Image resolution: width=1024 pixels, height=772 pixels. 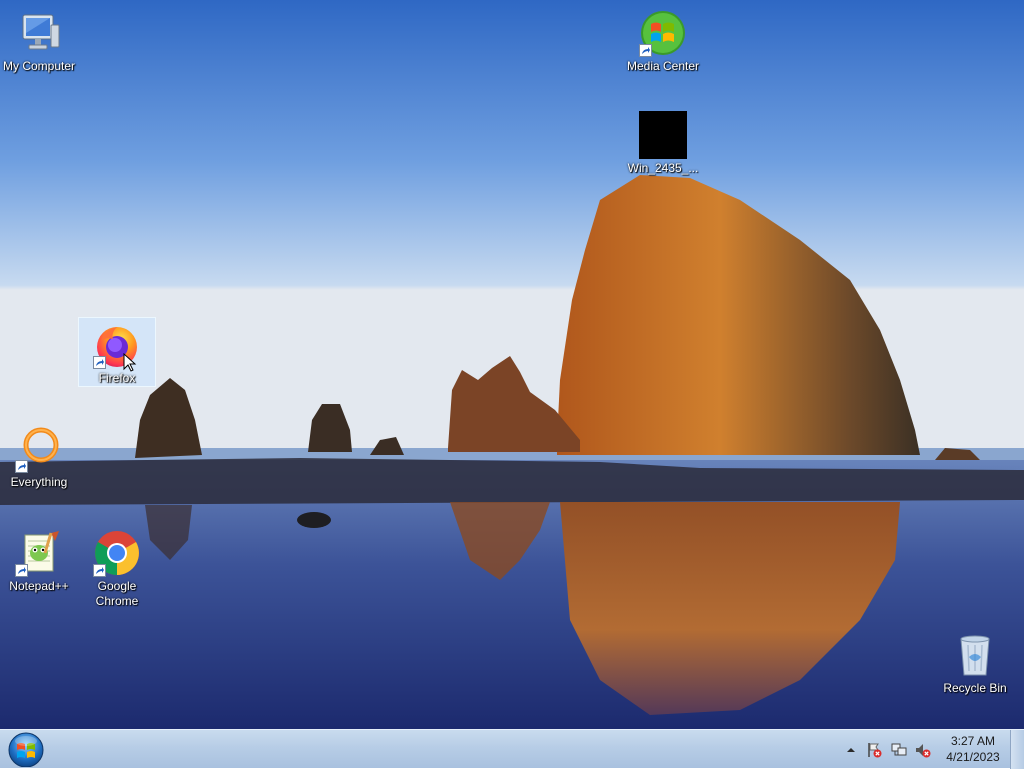 I want to click on windows-media-center-icon, so click(x=663, y=33).